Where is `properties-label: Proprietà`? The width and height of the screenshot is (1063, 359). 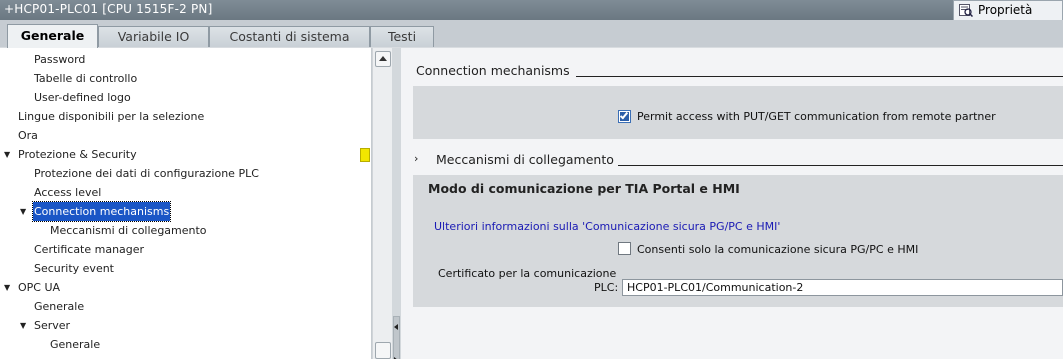
properties-label: Proprietà is located at coordinates (1005, 10).